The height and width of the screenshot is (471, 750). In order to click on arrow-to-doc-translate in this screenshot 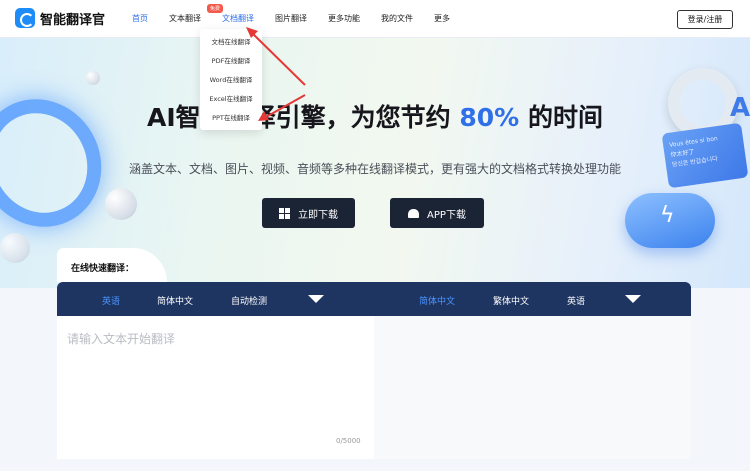, I will do `click(278, 59)`.